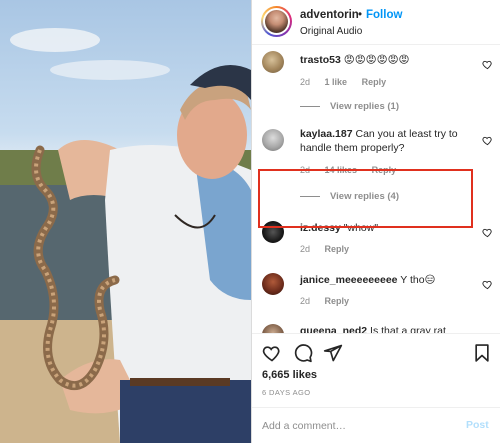 The width and height of the screenshot is (500, 443). Describe the element at coordinates (326, 134) in the screenshot. I see `comment-username: kaylaa.187` at that location.